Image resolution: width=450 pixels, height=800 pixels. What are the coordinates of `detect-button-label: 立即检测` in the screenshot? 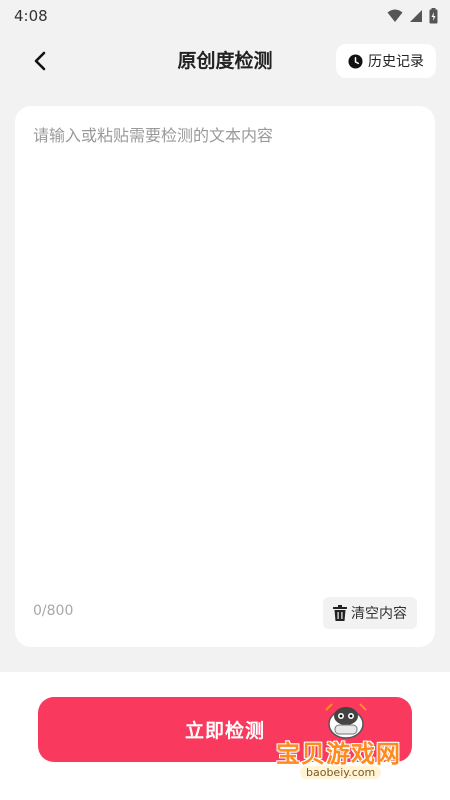 It's located at (224, 731).